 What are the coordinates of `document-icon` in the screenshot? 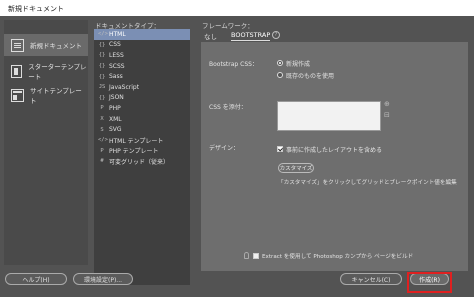 It's located at (17, 45).